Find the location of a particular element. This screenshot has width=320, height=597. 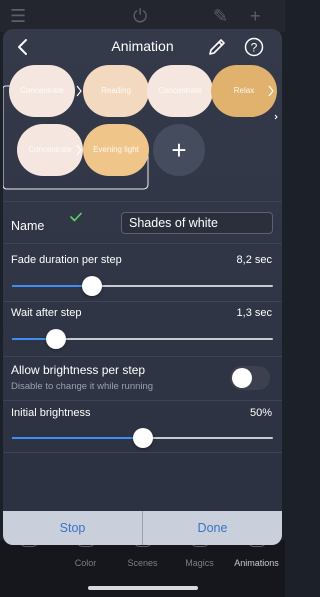

wait-after-step-label: Wait after step is located at coordinates (46, 313).